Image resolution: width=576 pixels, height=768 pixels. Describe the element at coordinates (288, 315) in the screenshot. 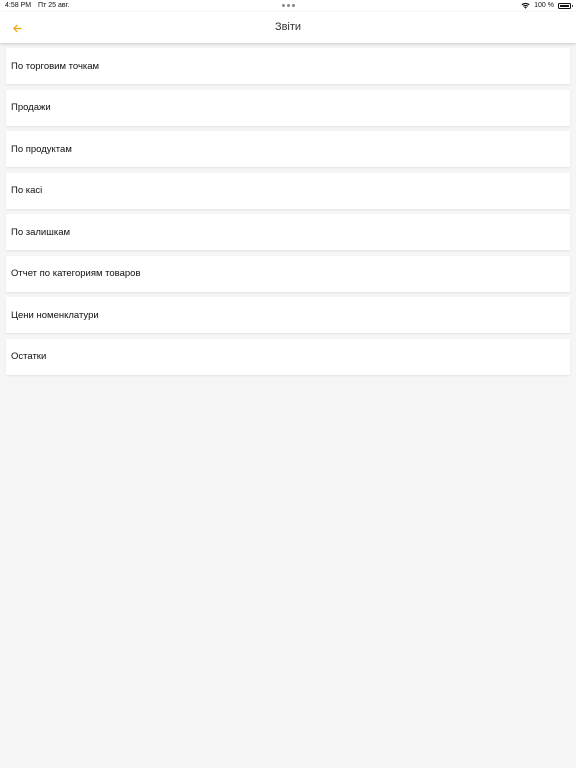

I see `report-item-nomenclature-prices: Цени номенклатури` at that location.